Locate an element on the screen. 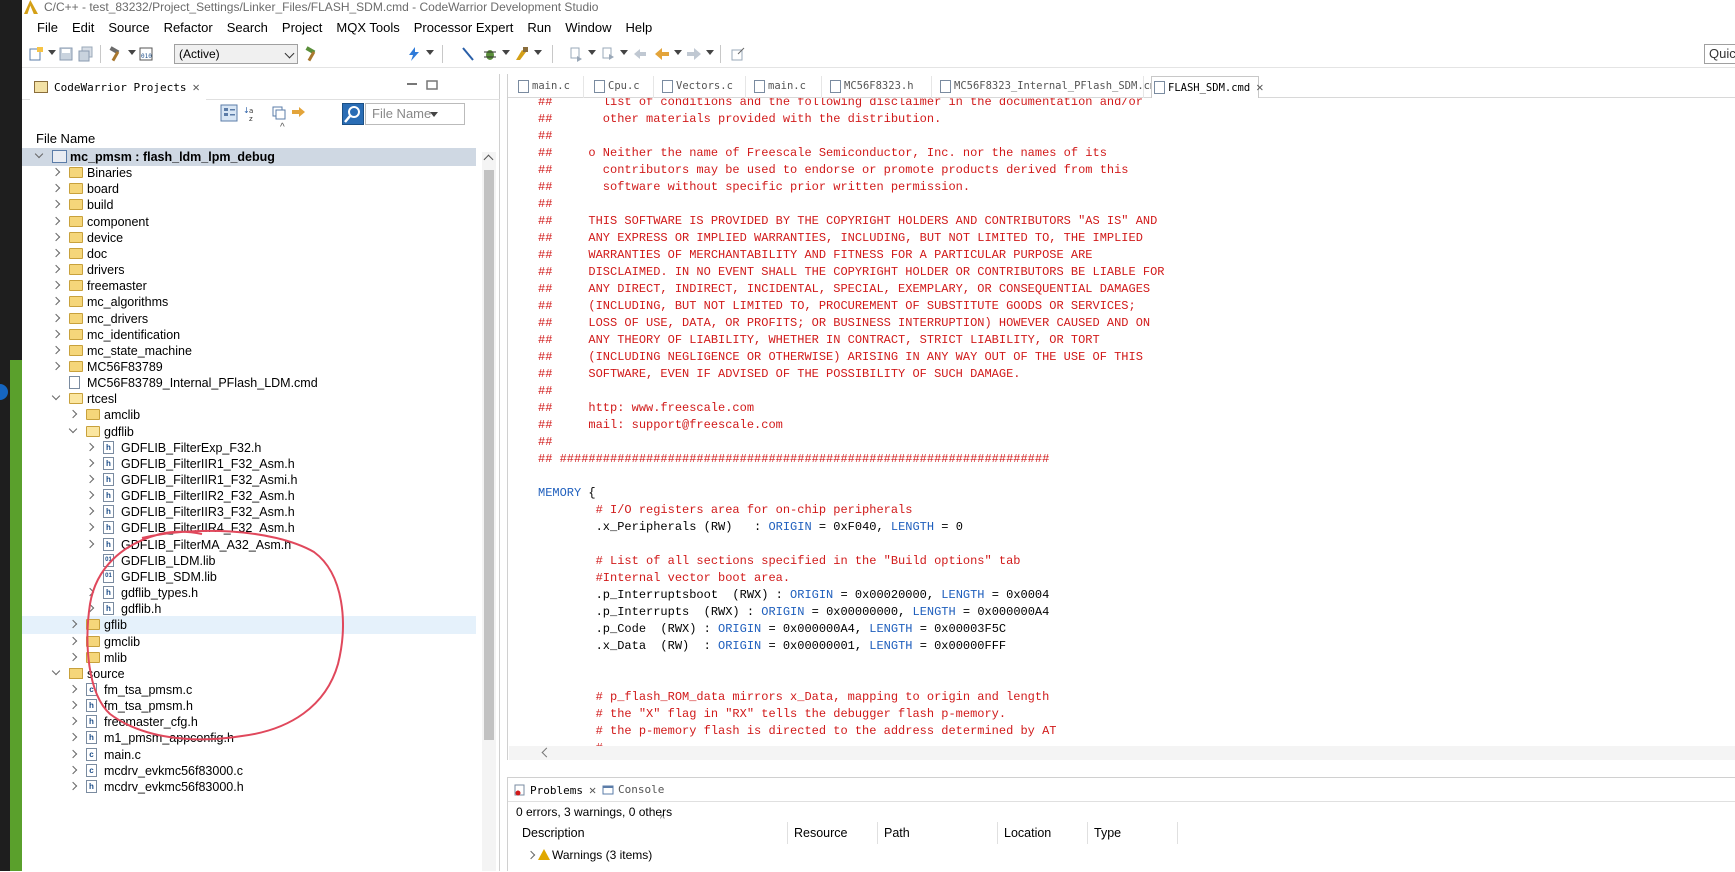  new-dropdown-icon is located at coordinates (52, 52).